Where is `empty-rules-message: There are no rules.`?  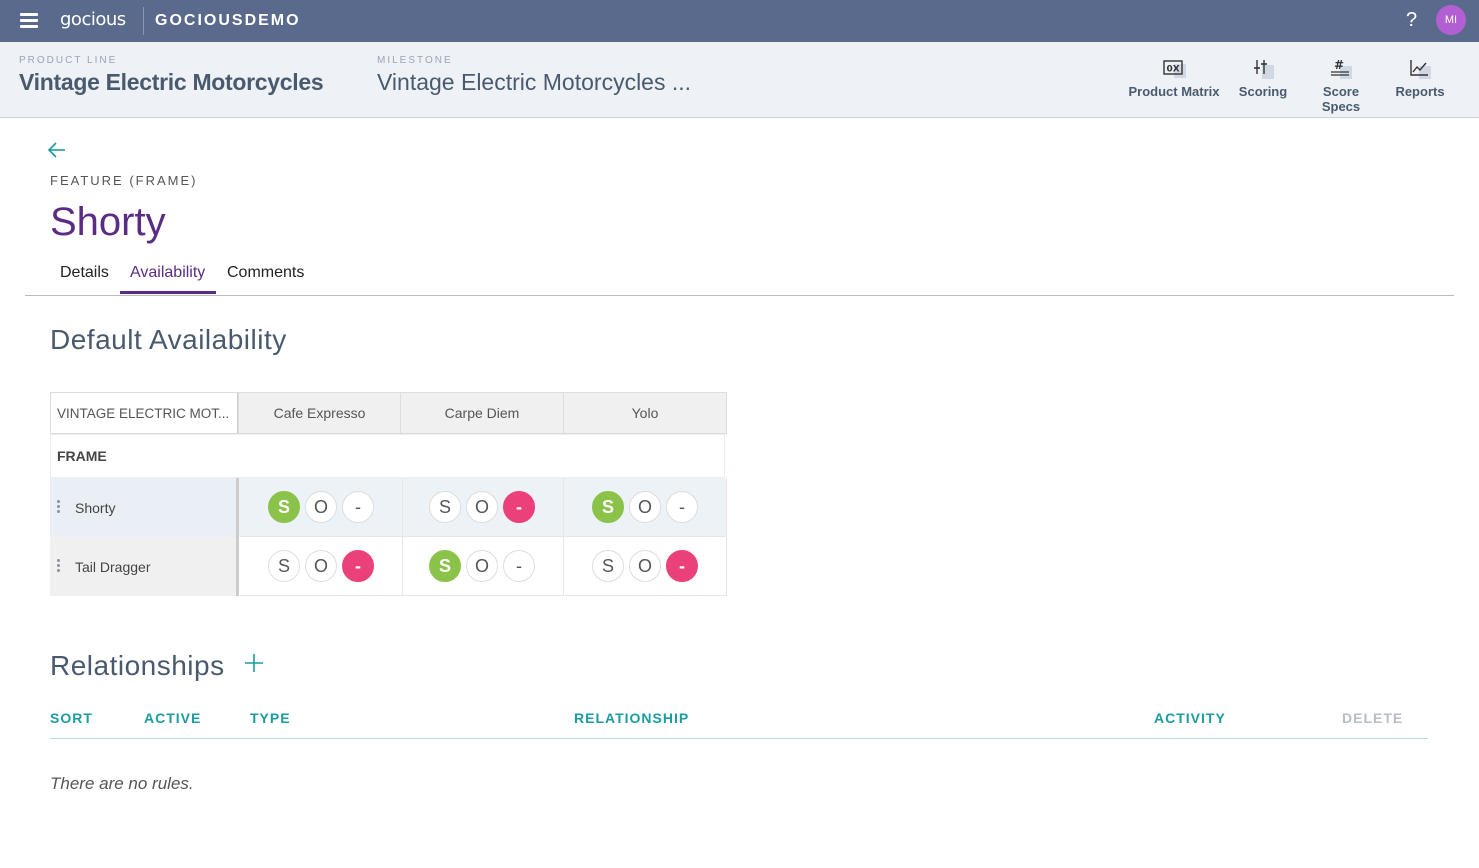
empty-rules-message: There are no rules. is located at coordinates (122, 783).